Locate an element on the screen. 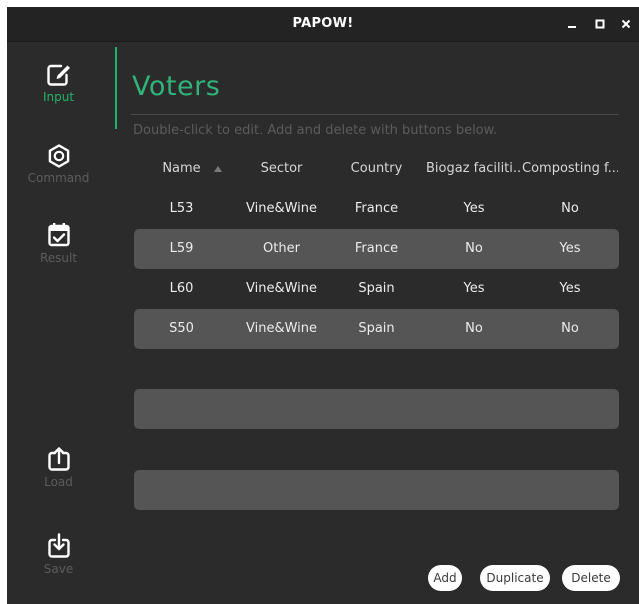 Image resolution: width=639 pixels, height=604 pixels. title-bar: PAPOW! is located at coordinates (323, 24).